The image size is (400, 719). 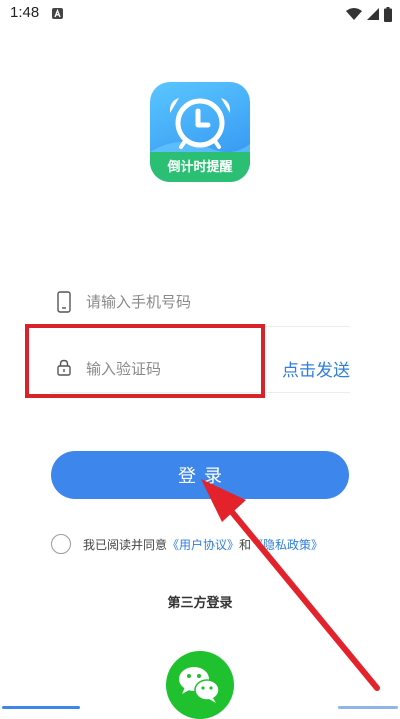 I want to click on phone-input, so click(x=211, y=302).